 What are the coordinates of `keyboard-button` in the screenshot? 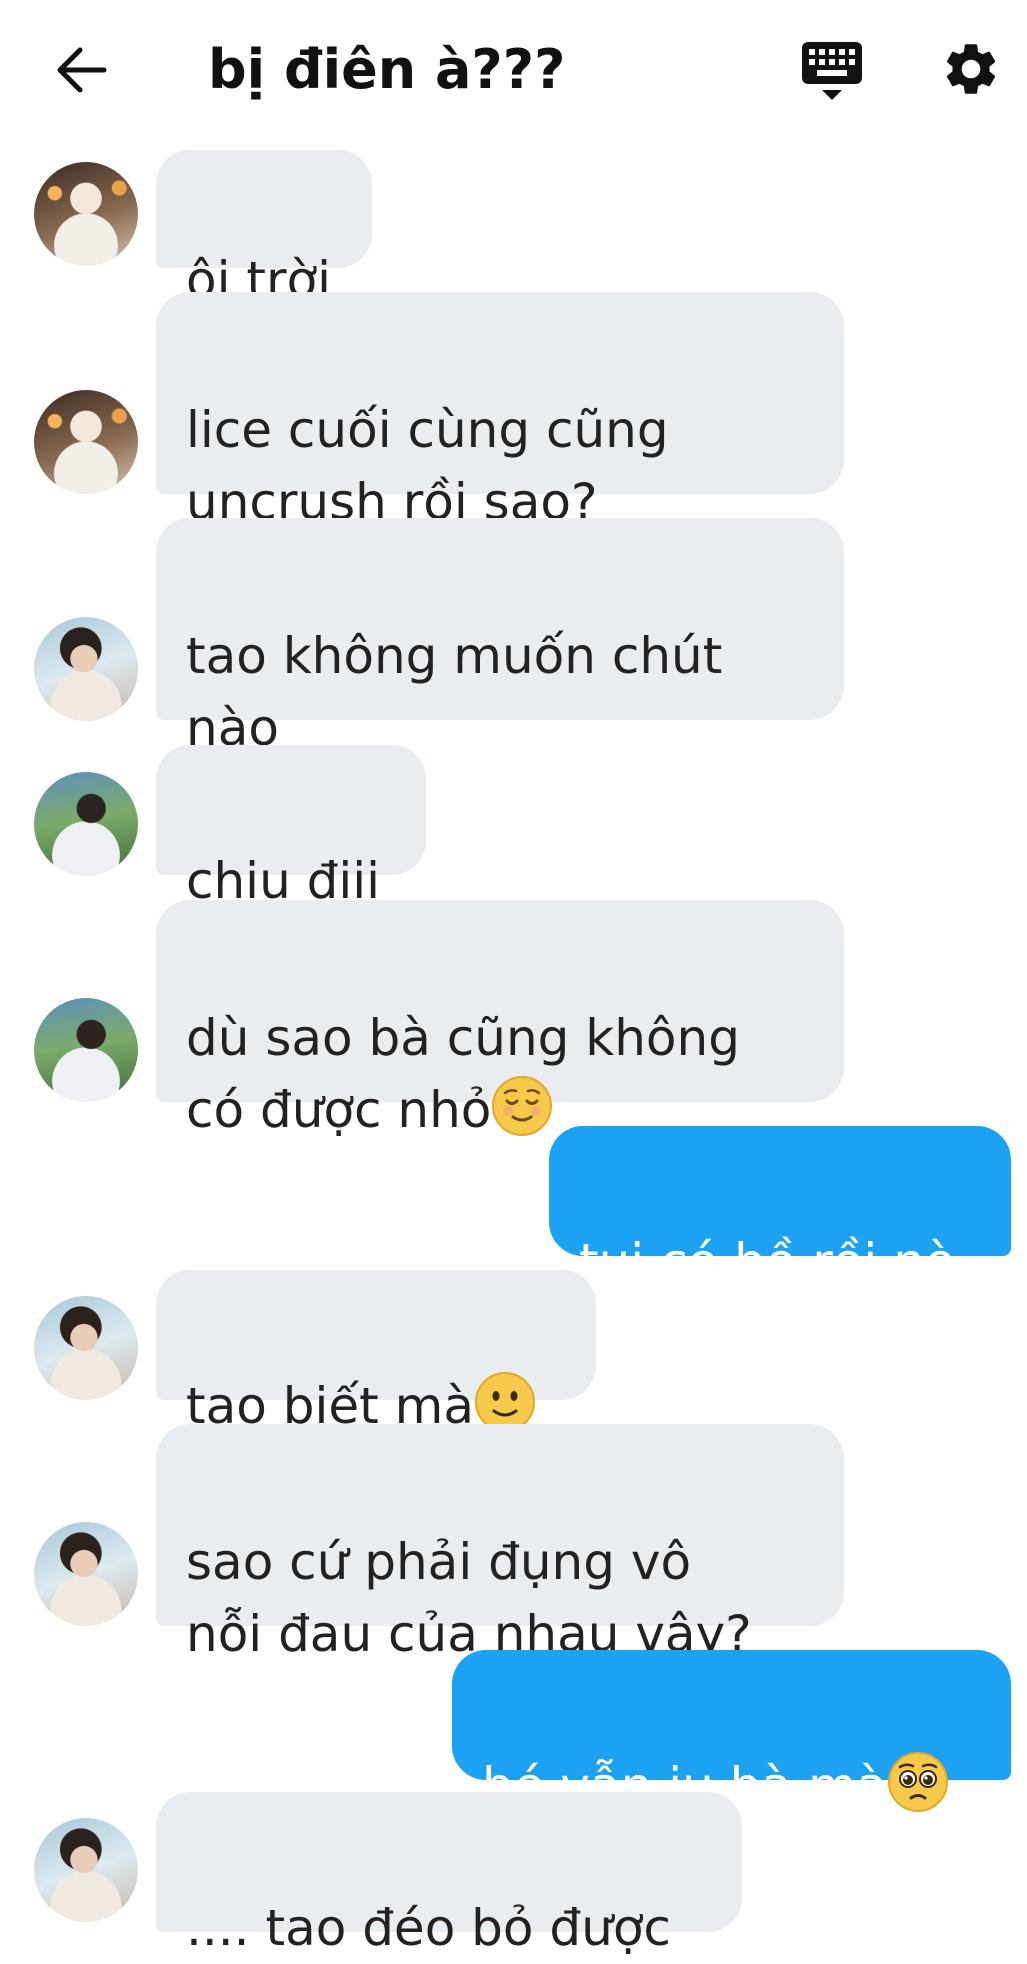 It's located at (832, 70).